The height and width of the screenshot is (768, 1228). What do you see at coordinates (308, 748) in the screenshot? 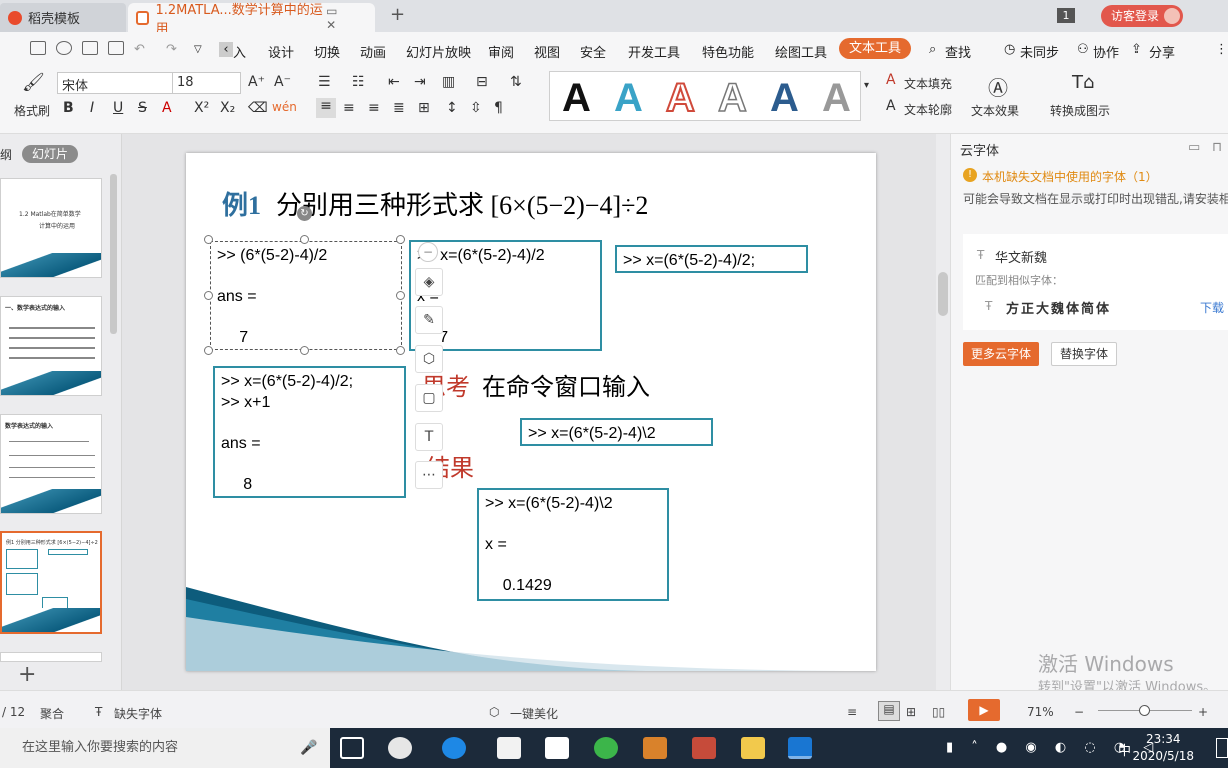
I see `microphone-icon: 🎤` at bounding box center [308, 748].